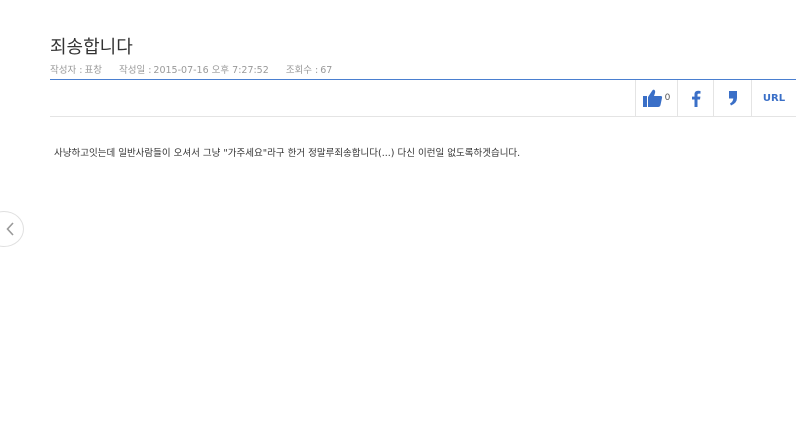 The height and width of the screenshot is (429, 800). What do you see at coordinates (652, 98) in the screenshot?
I see `thumbs-up-icon` at bounding box center [652, 98].